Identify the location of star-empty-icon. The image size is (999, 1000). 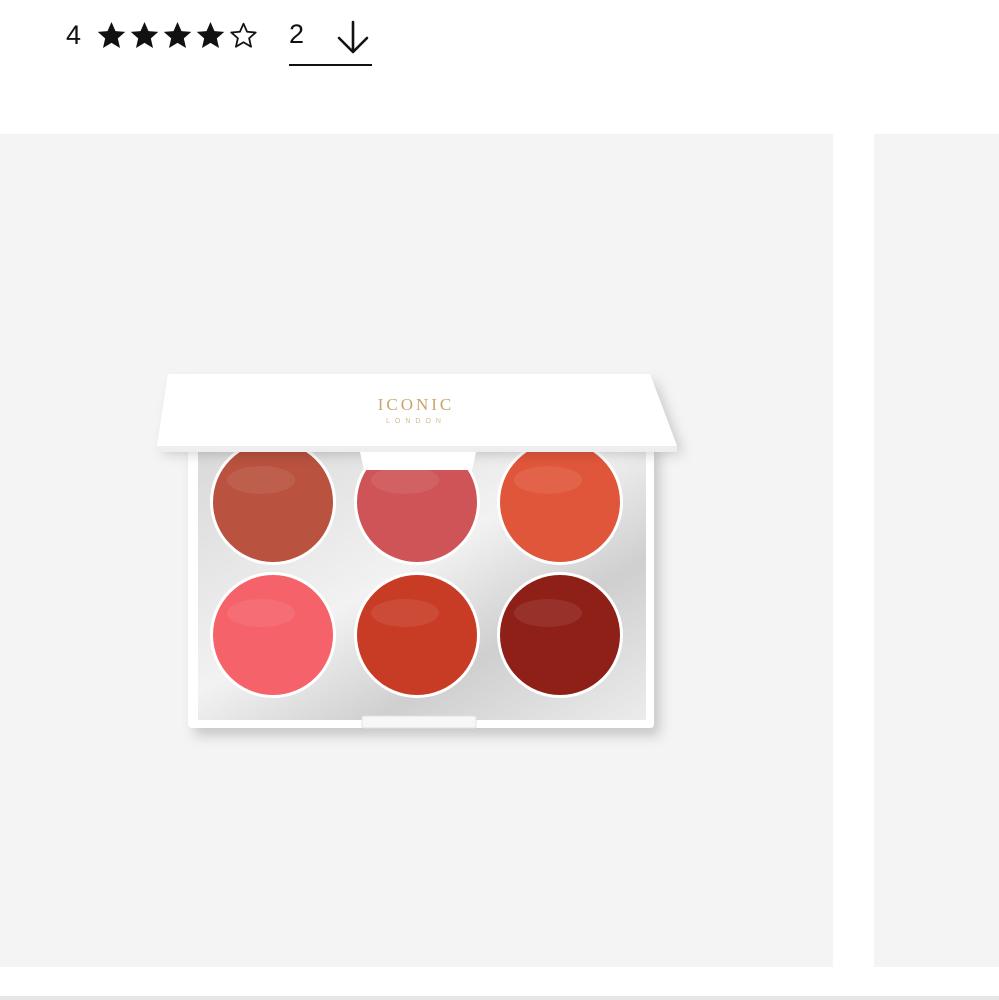
(243, 35).